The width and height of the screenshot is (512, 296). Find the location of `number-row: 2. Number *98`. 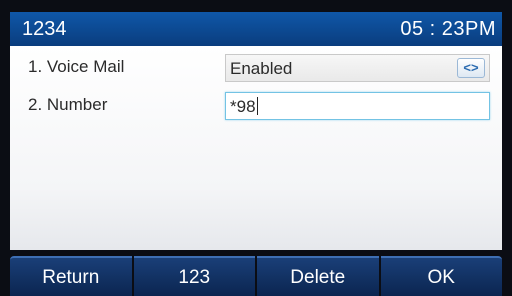

number-row: 2. Number *98 is located at coordinates (256, 105).